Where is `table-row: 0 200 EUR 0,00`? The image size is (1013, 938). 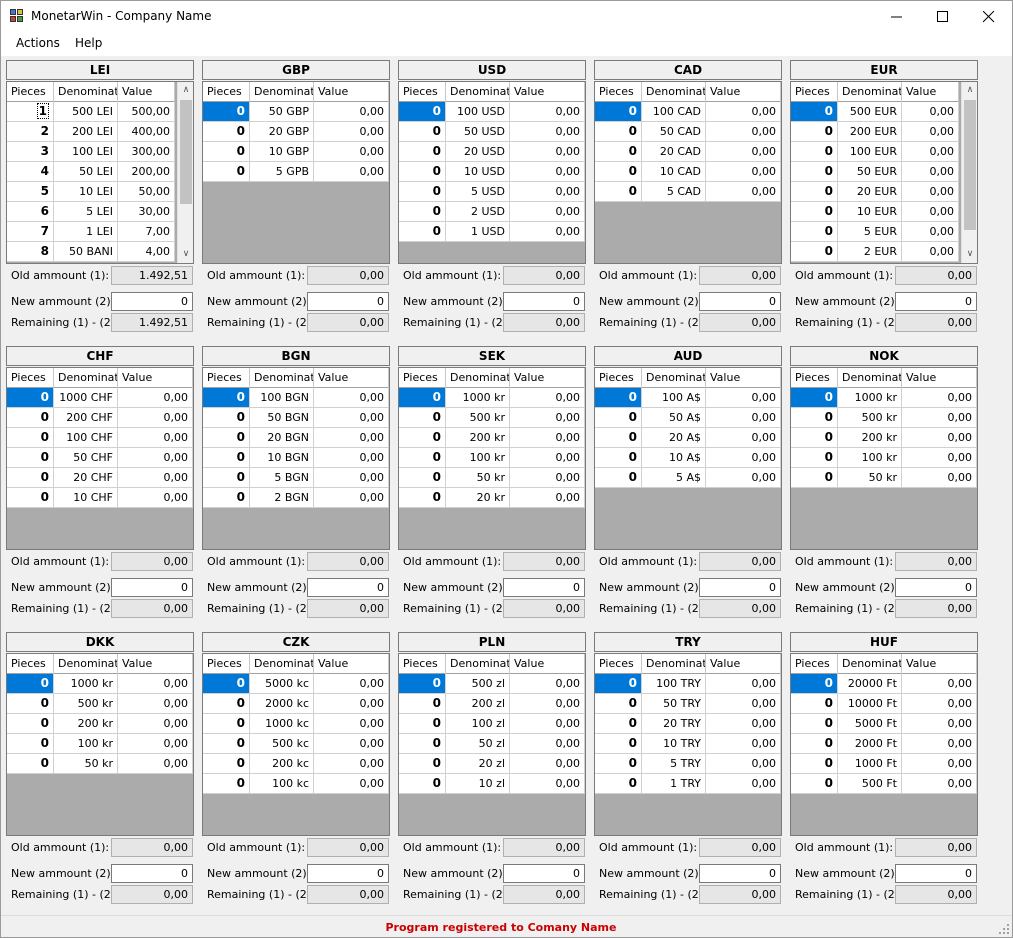
table-row: 0 200 EUR 0,00 is located at coordinates (875, 132).